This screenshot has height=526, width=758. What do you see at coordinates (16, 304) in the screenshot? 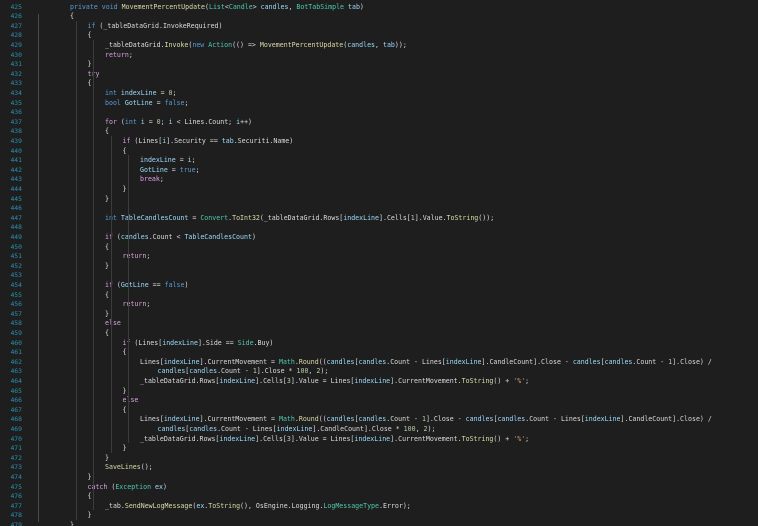
I see `line-number: 456` at bounding box center [16, 304].